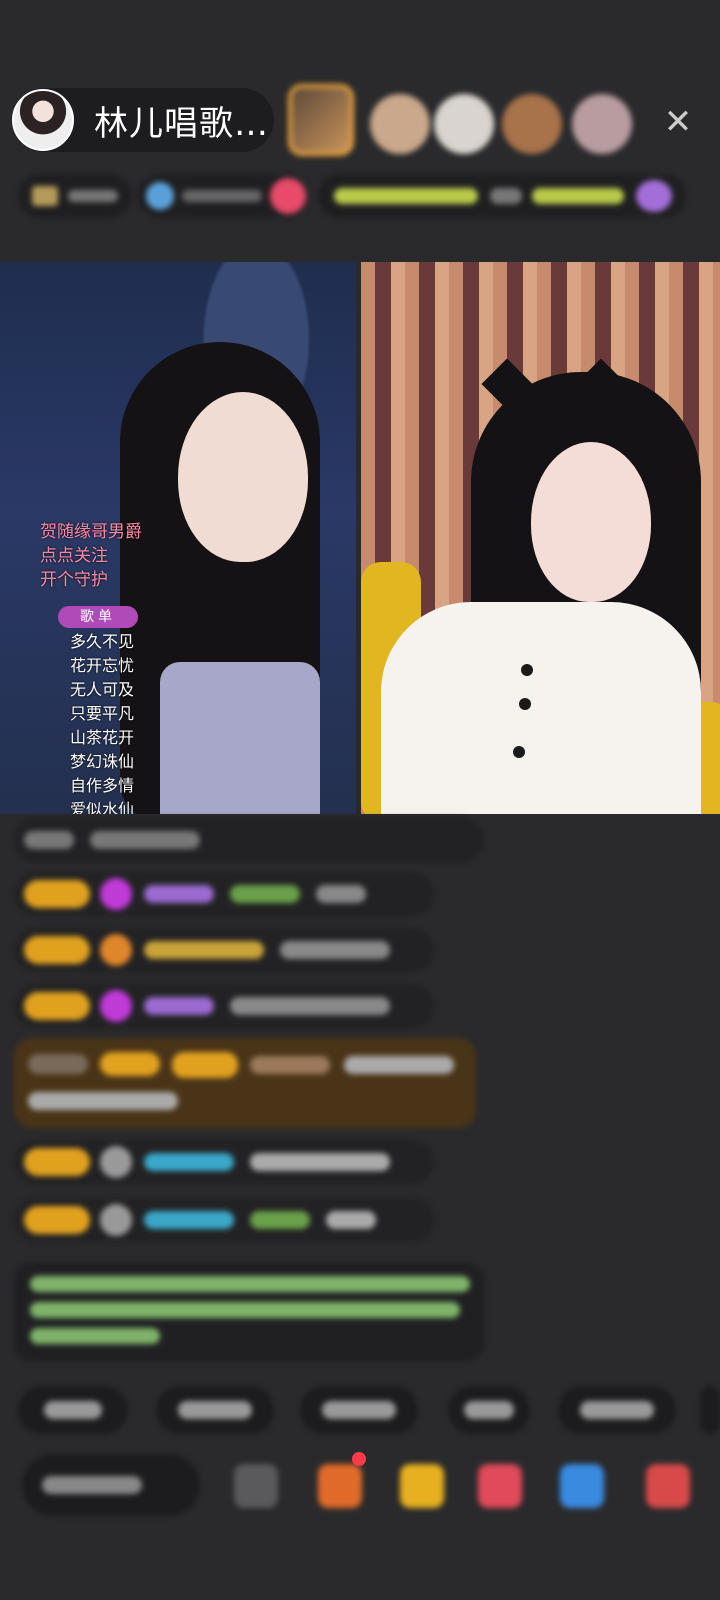  Describe the element at coordinates (678, 122) in the screenshot. I see `close-icon: ✕` at that location.